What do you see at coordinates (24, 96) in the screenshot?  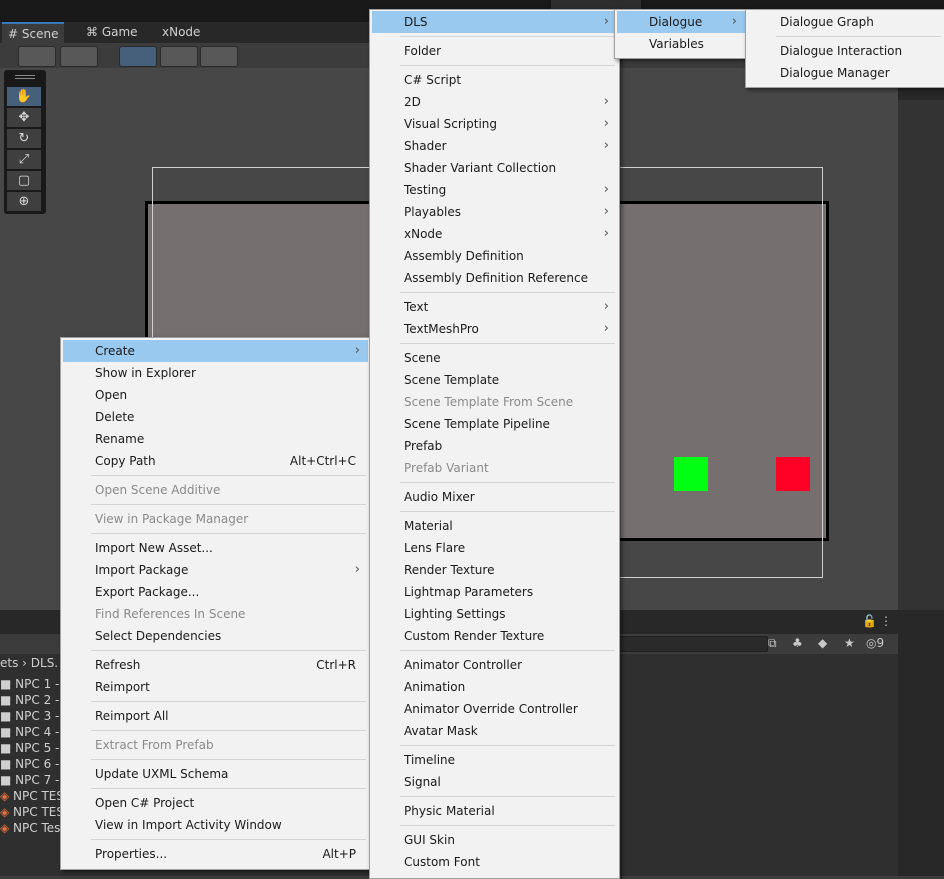 I see `hand-tool-icon: ✋` at bounding box center [24, 96].